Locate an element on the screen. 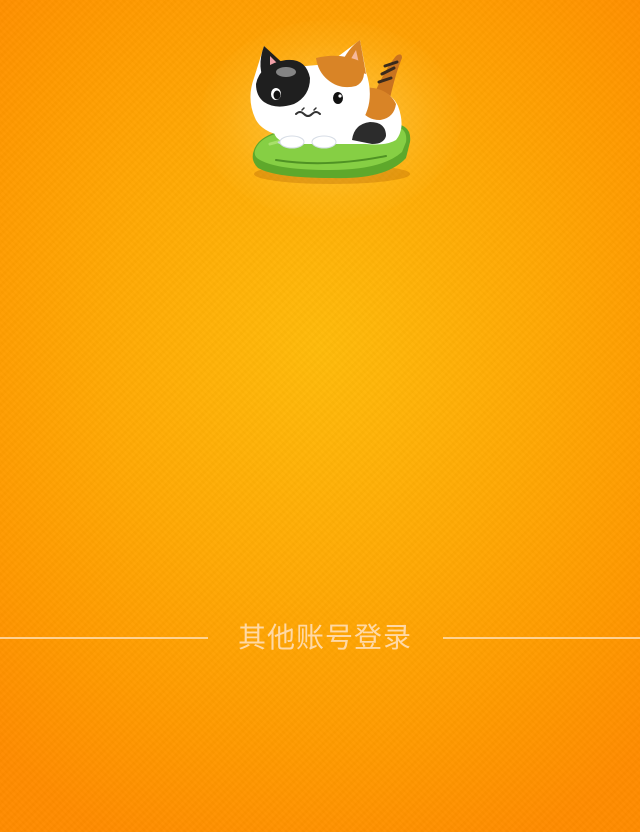 The height and width of the screenshot is (832, 640). other-account-login-link: 其他账号登录 is located at coordinates (325, 638).